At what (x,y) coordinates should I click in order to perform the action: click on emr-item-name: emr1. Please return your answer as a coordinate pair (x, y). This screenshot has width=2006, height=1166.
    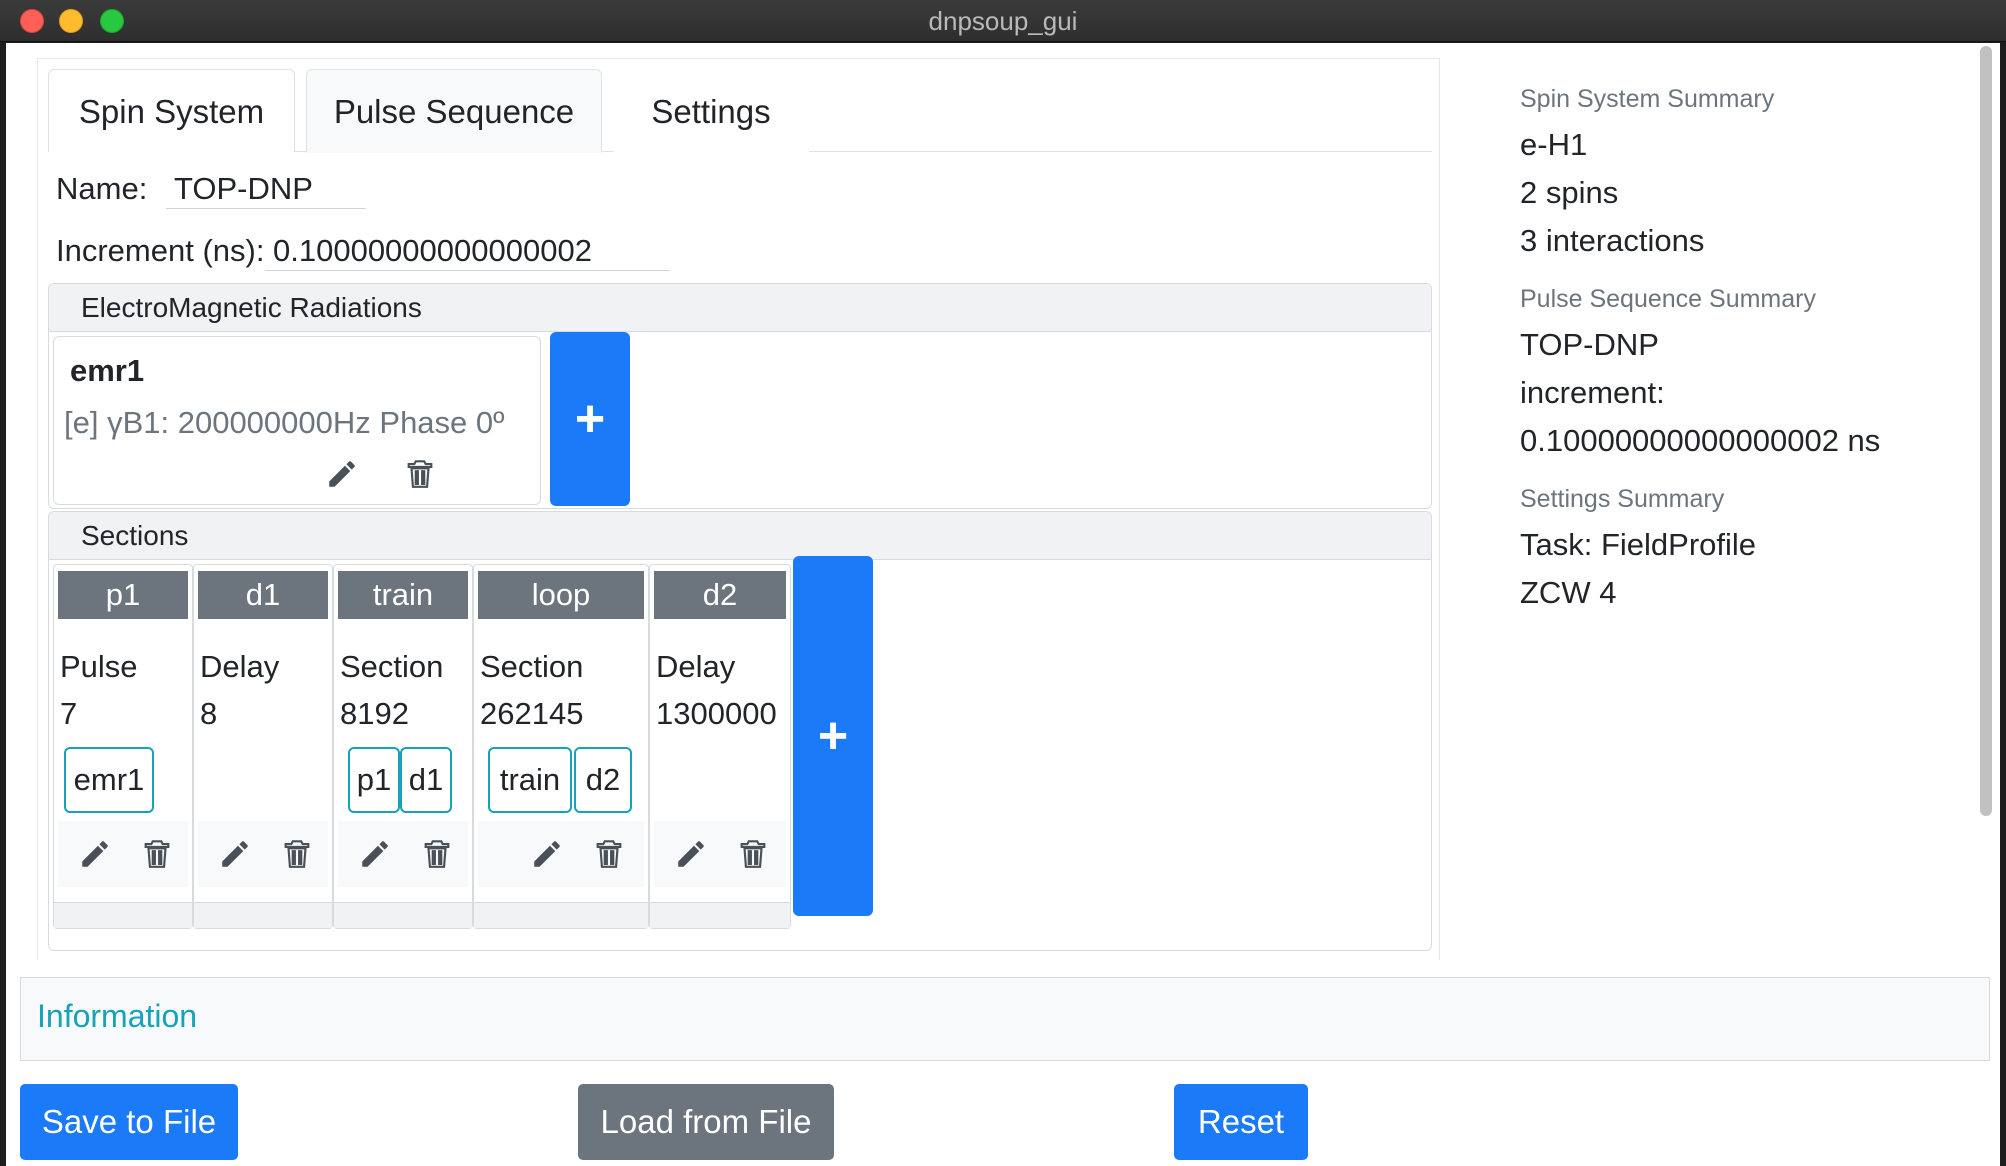
    Looking at the image, I should click on (107, 370).